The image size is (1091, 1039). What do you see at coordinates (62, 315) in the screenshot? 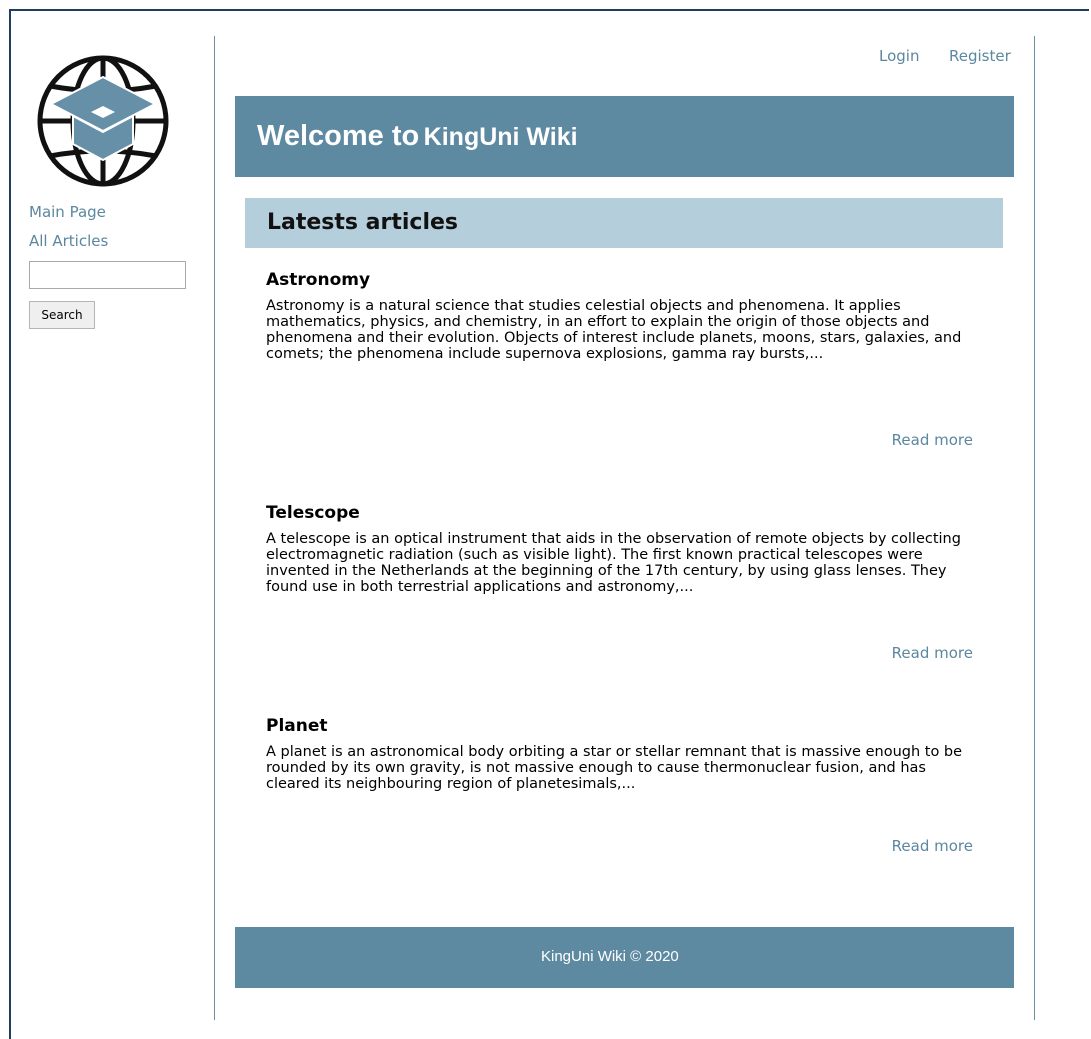
I see `search-button: Search` at bounding box center [62, 315].